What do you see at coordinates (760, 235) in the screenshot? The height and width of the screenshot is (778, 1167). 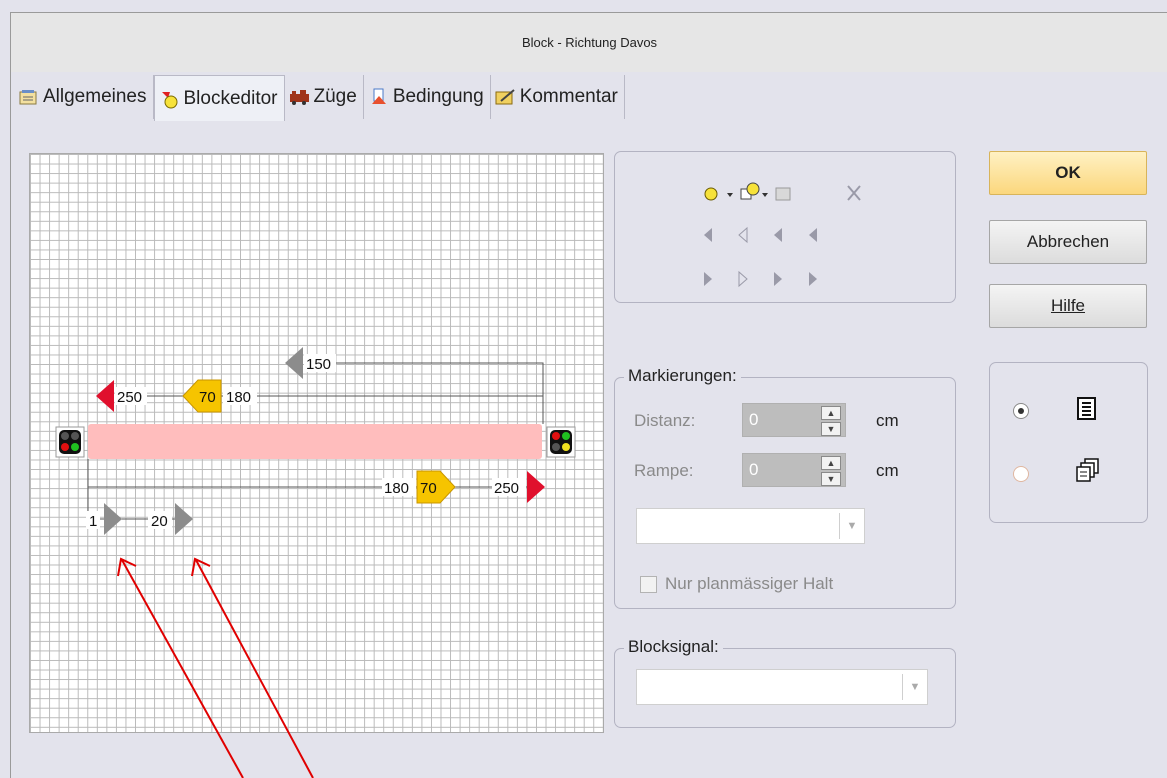 I see `move-left-icons` at bounding box center [760, 235].